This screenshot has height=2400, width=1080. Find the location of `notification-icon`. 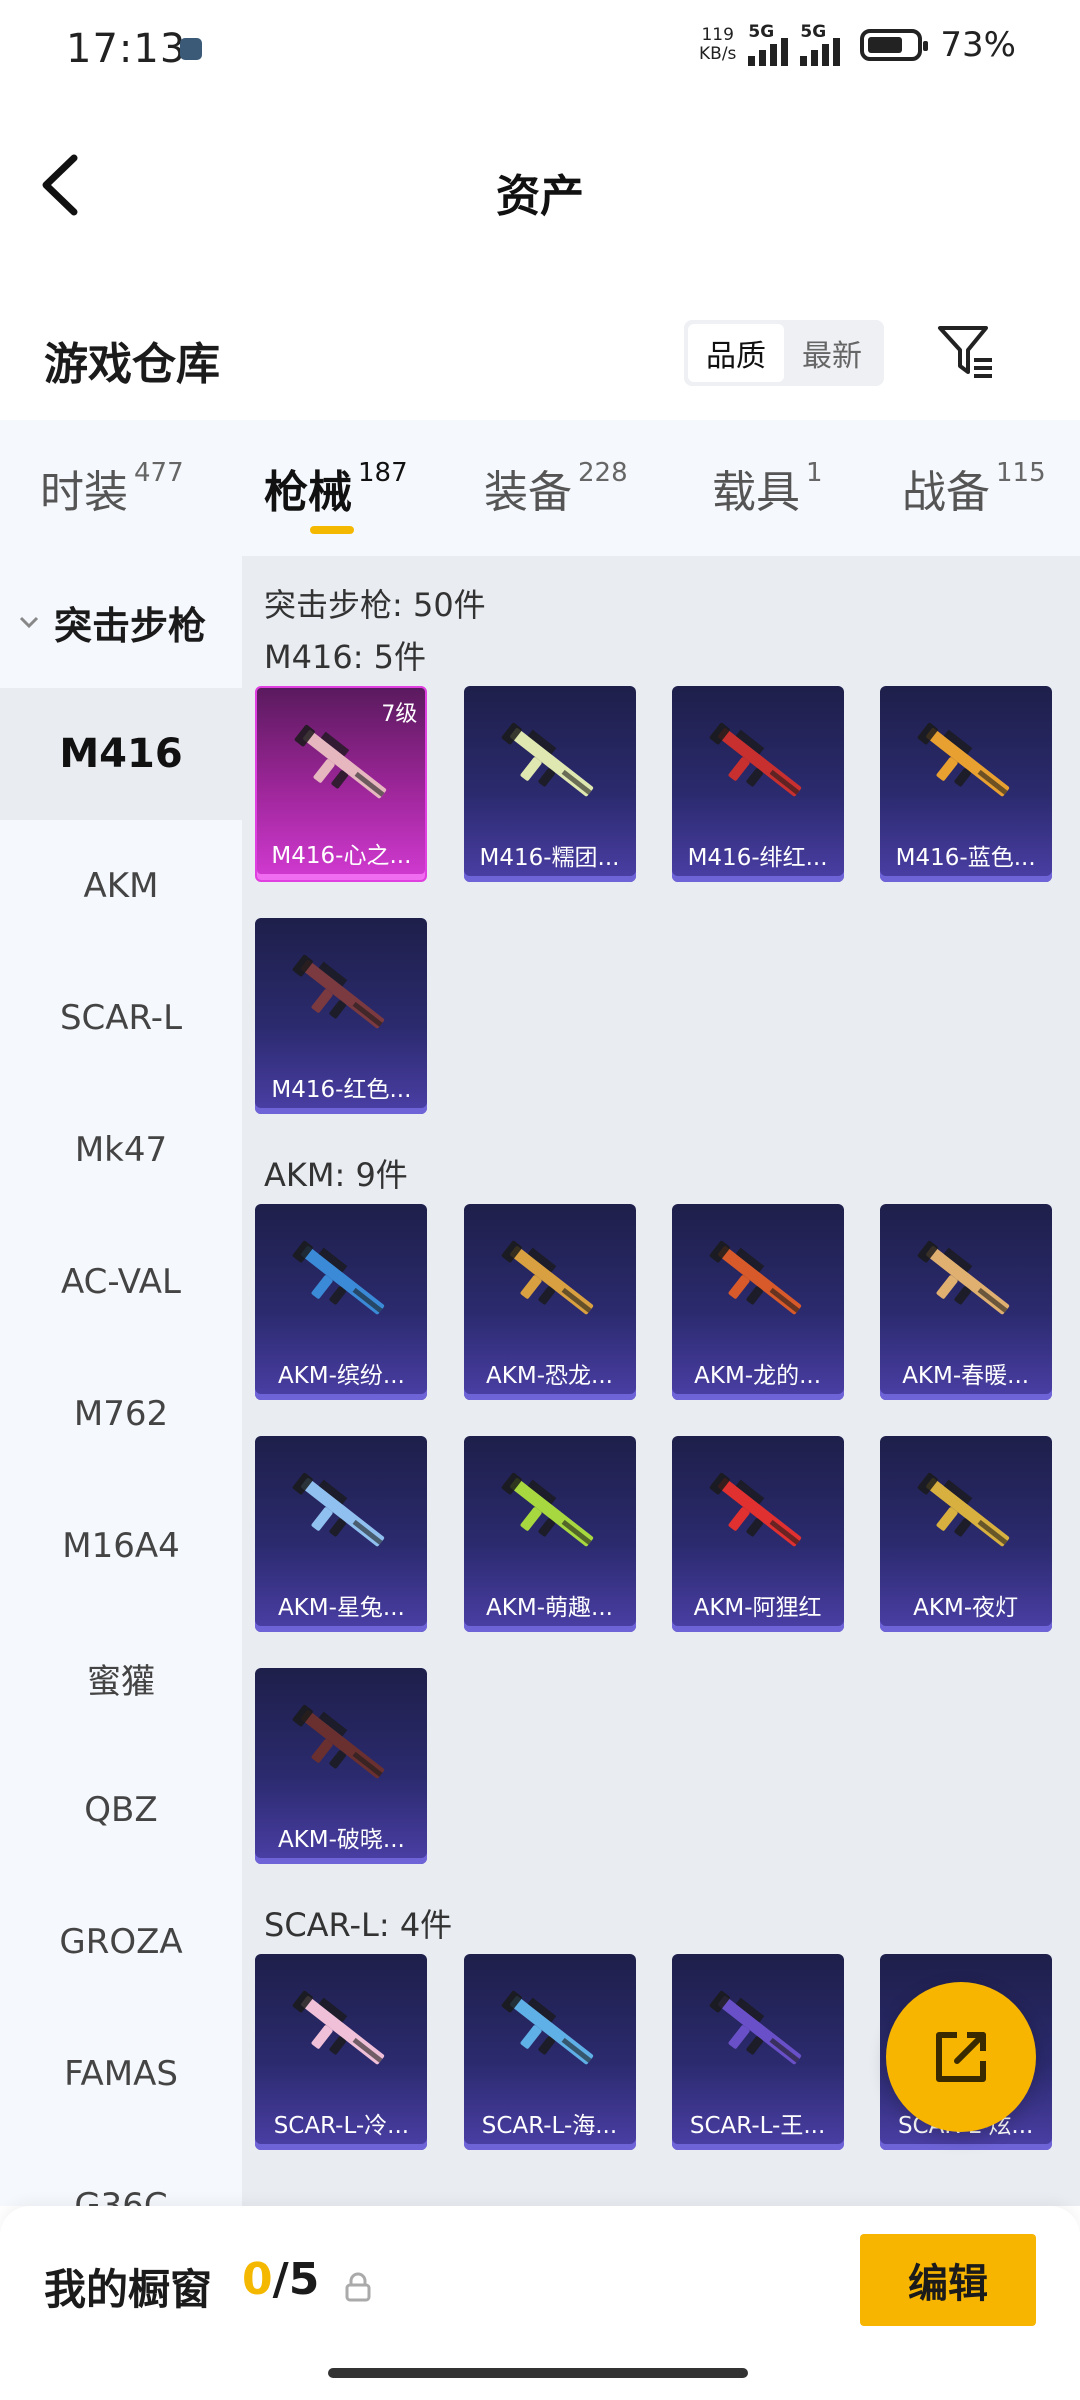

notification-icon is located at coordinates (191, 49).